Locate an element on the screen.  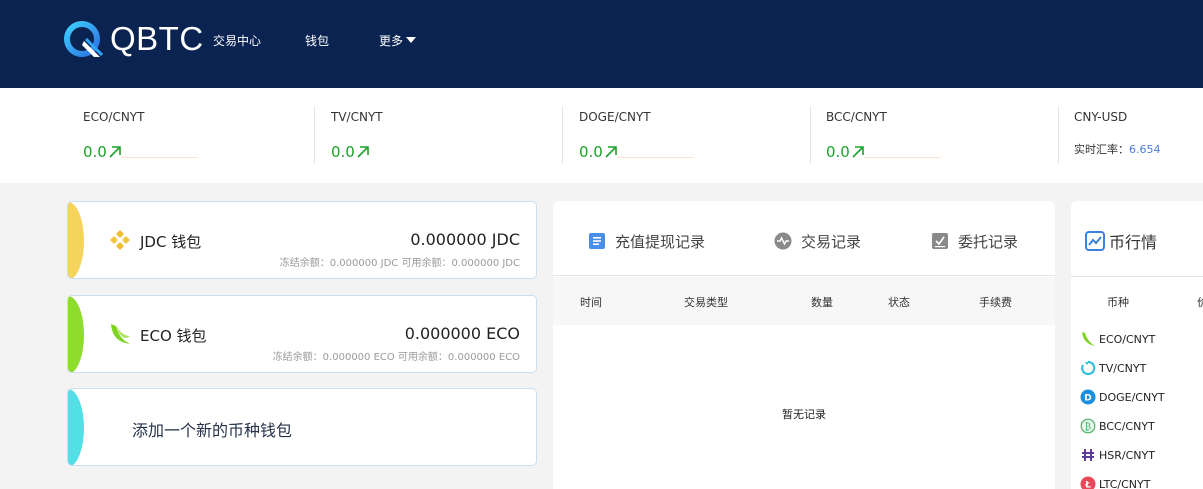
tab-trades: 交易记录 is located at coordinates (817, 241).